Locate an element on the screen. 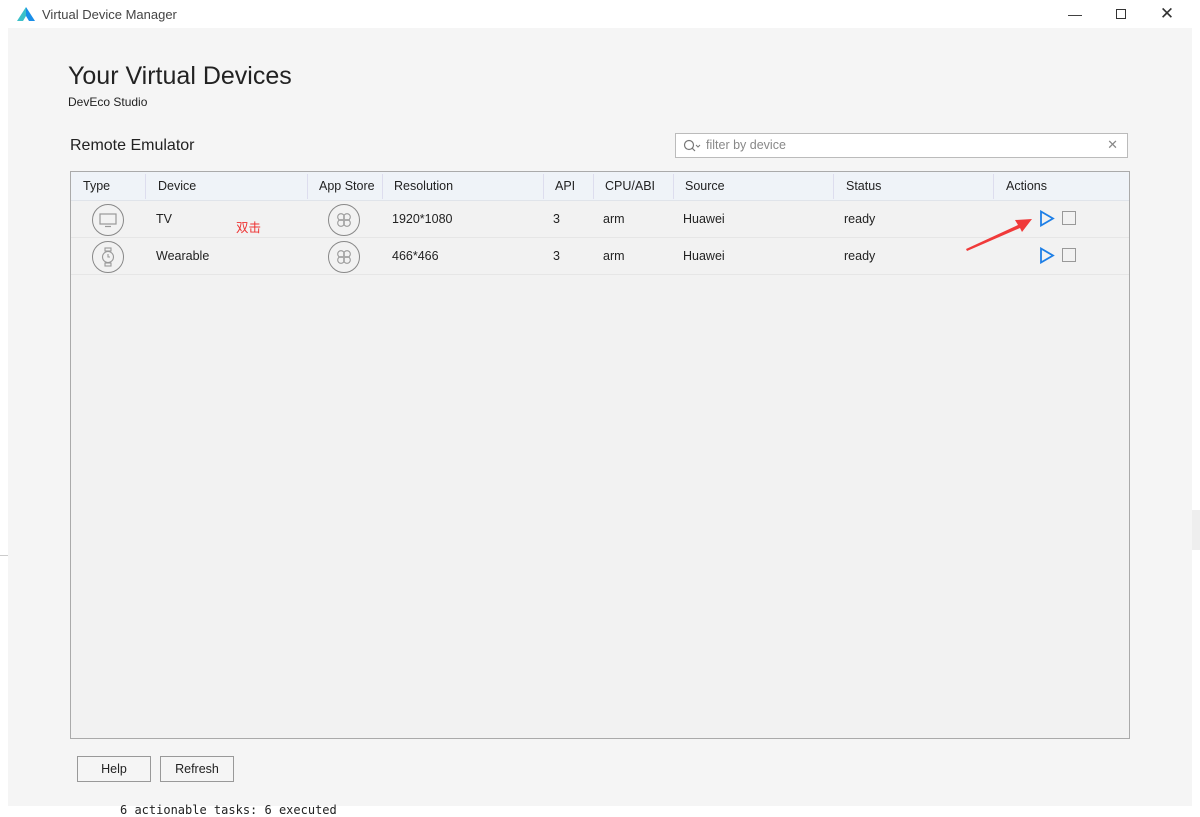 The height and width of the screenshot is (817, 1200). column-device: Device is located at coordinates (177, 186).